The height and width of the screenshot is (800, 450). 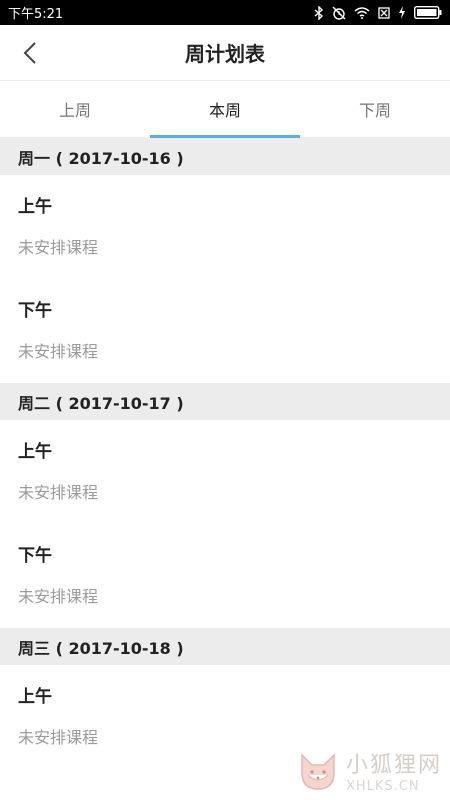 What do you see at coordinates (225, 401) in the screenshot?
I see `day-header-tuesday: 周二 ( 2017-10-17 )` at bounding box center [225, 401].